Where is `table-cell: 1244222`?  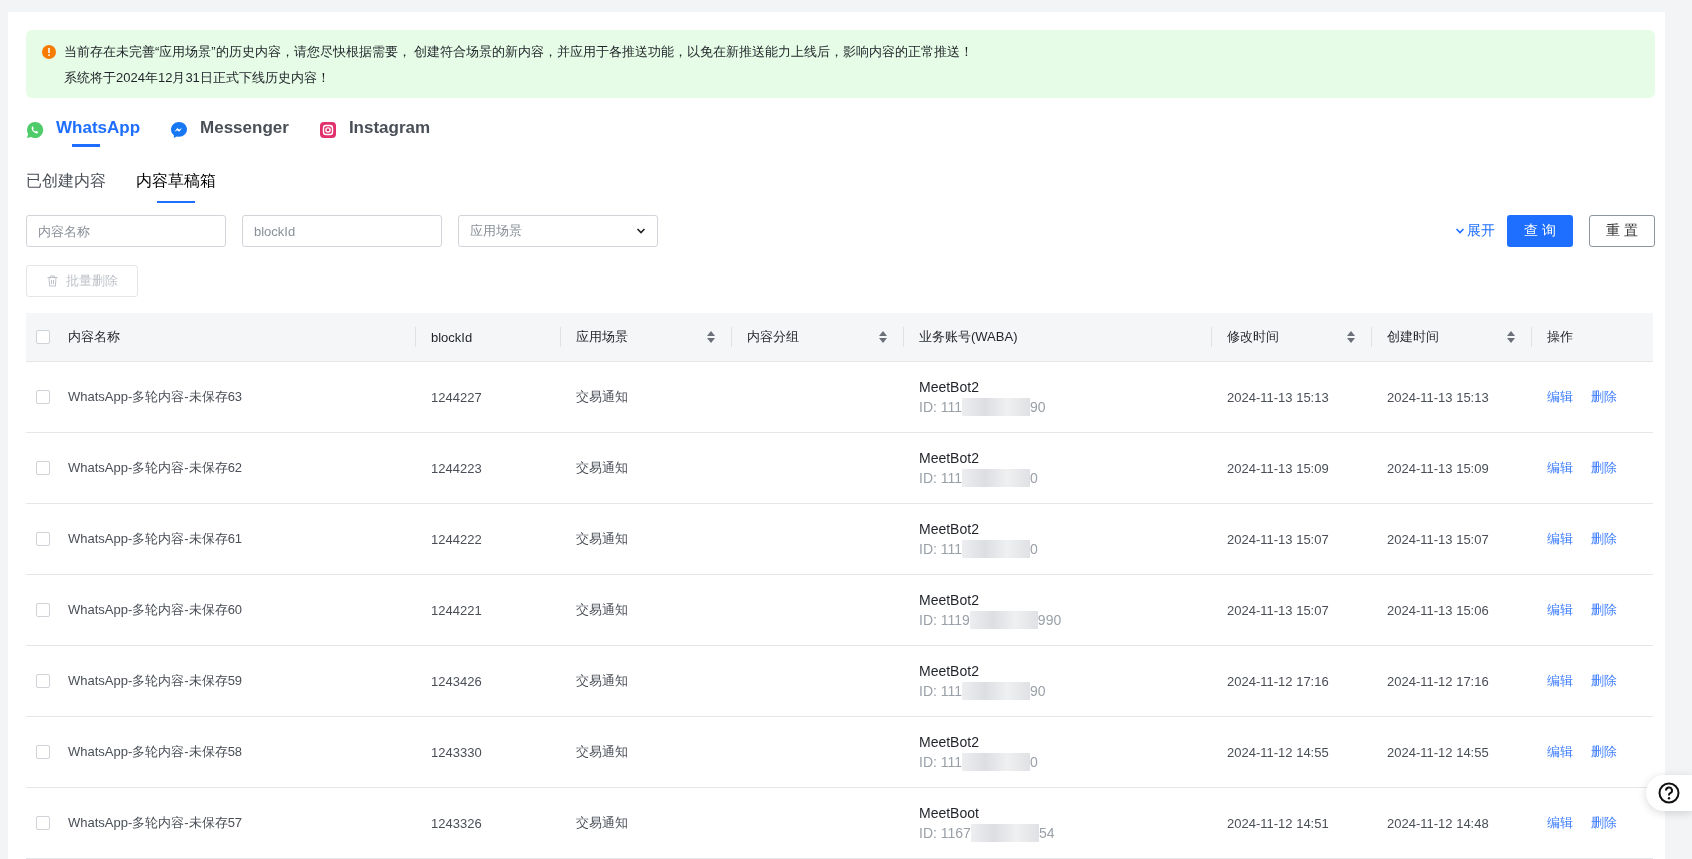
table-cell: 1244222 is located at coordinates (456, 539).